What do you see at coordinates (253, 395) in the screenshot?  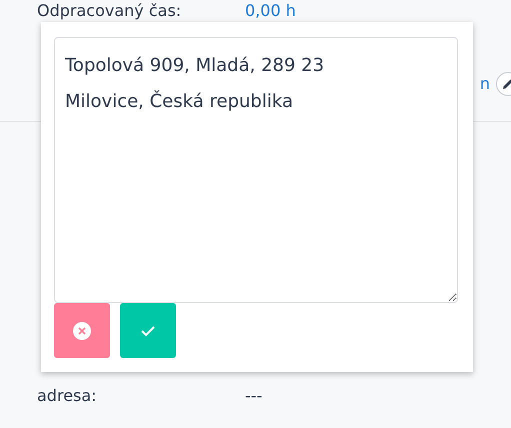 I see `field-value: ---` at bounding box center [253, 395].